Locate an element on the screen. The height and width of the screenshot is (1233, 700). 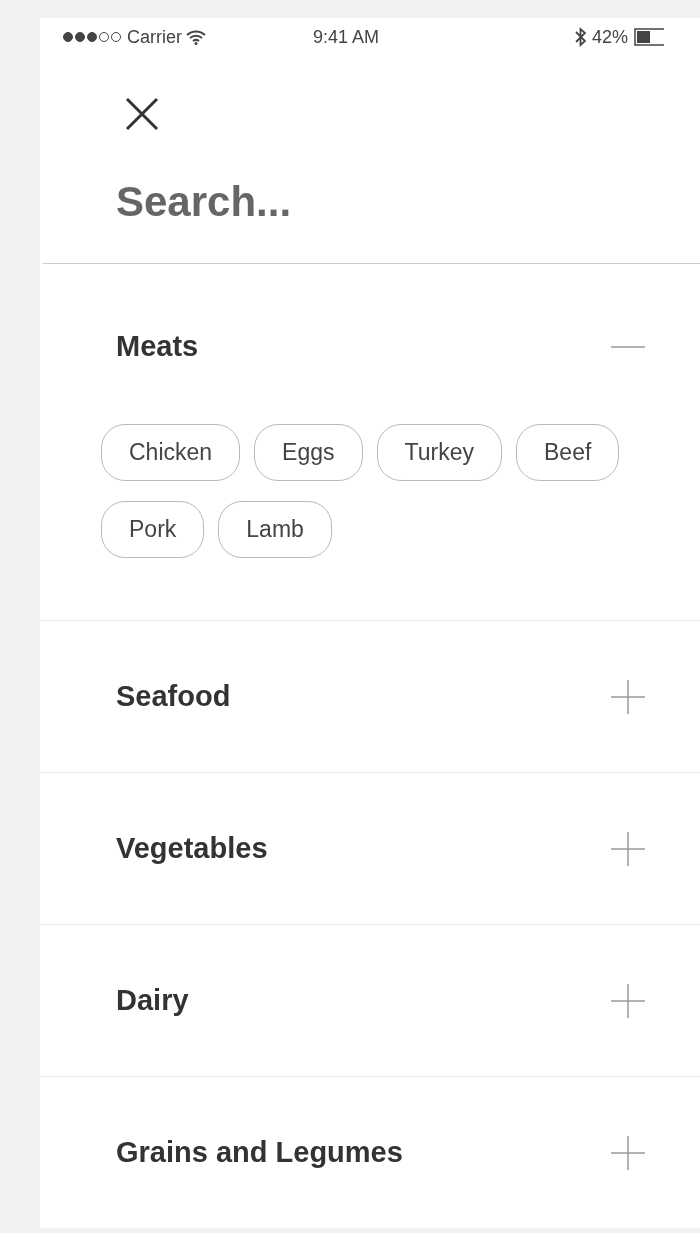
battery-percent: 42% is located at coordinates (610, 37).